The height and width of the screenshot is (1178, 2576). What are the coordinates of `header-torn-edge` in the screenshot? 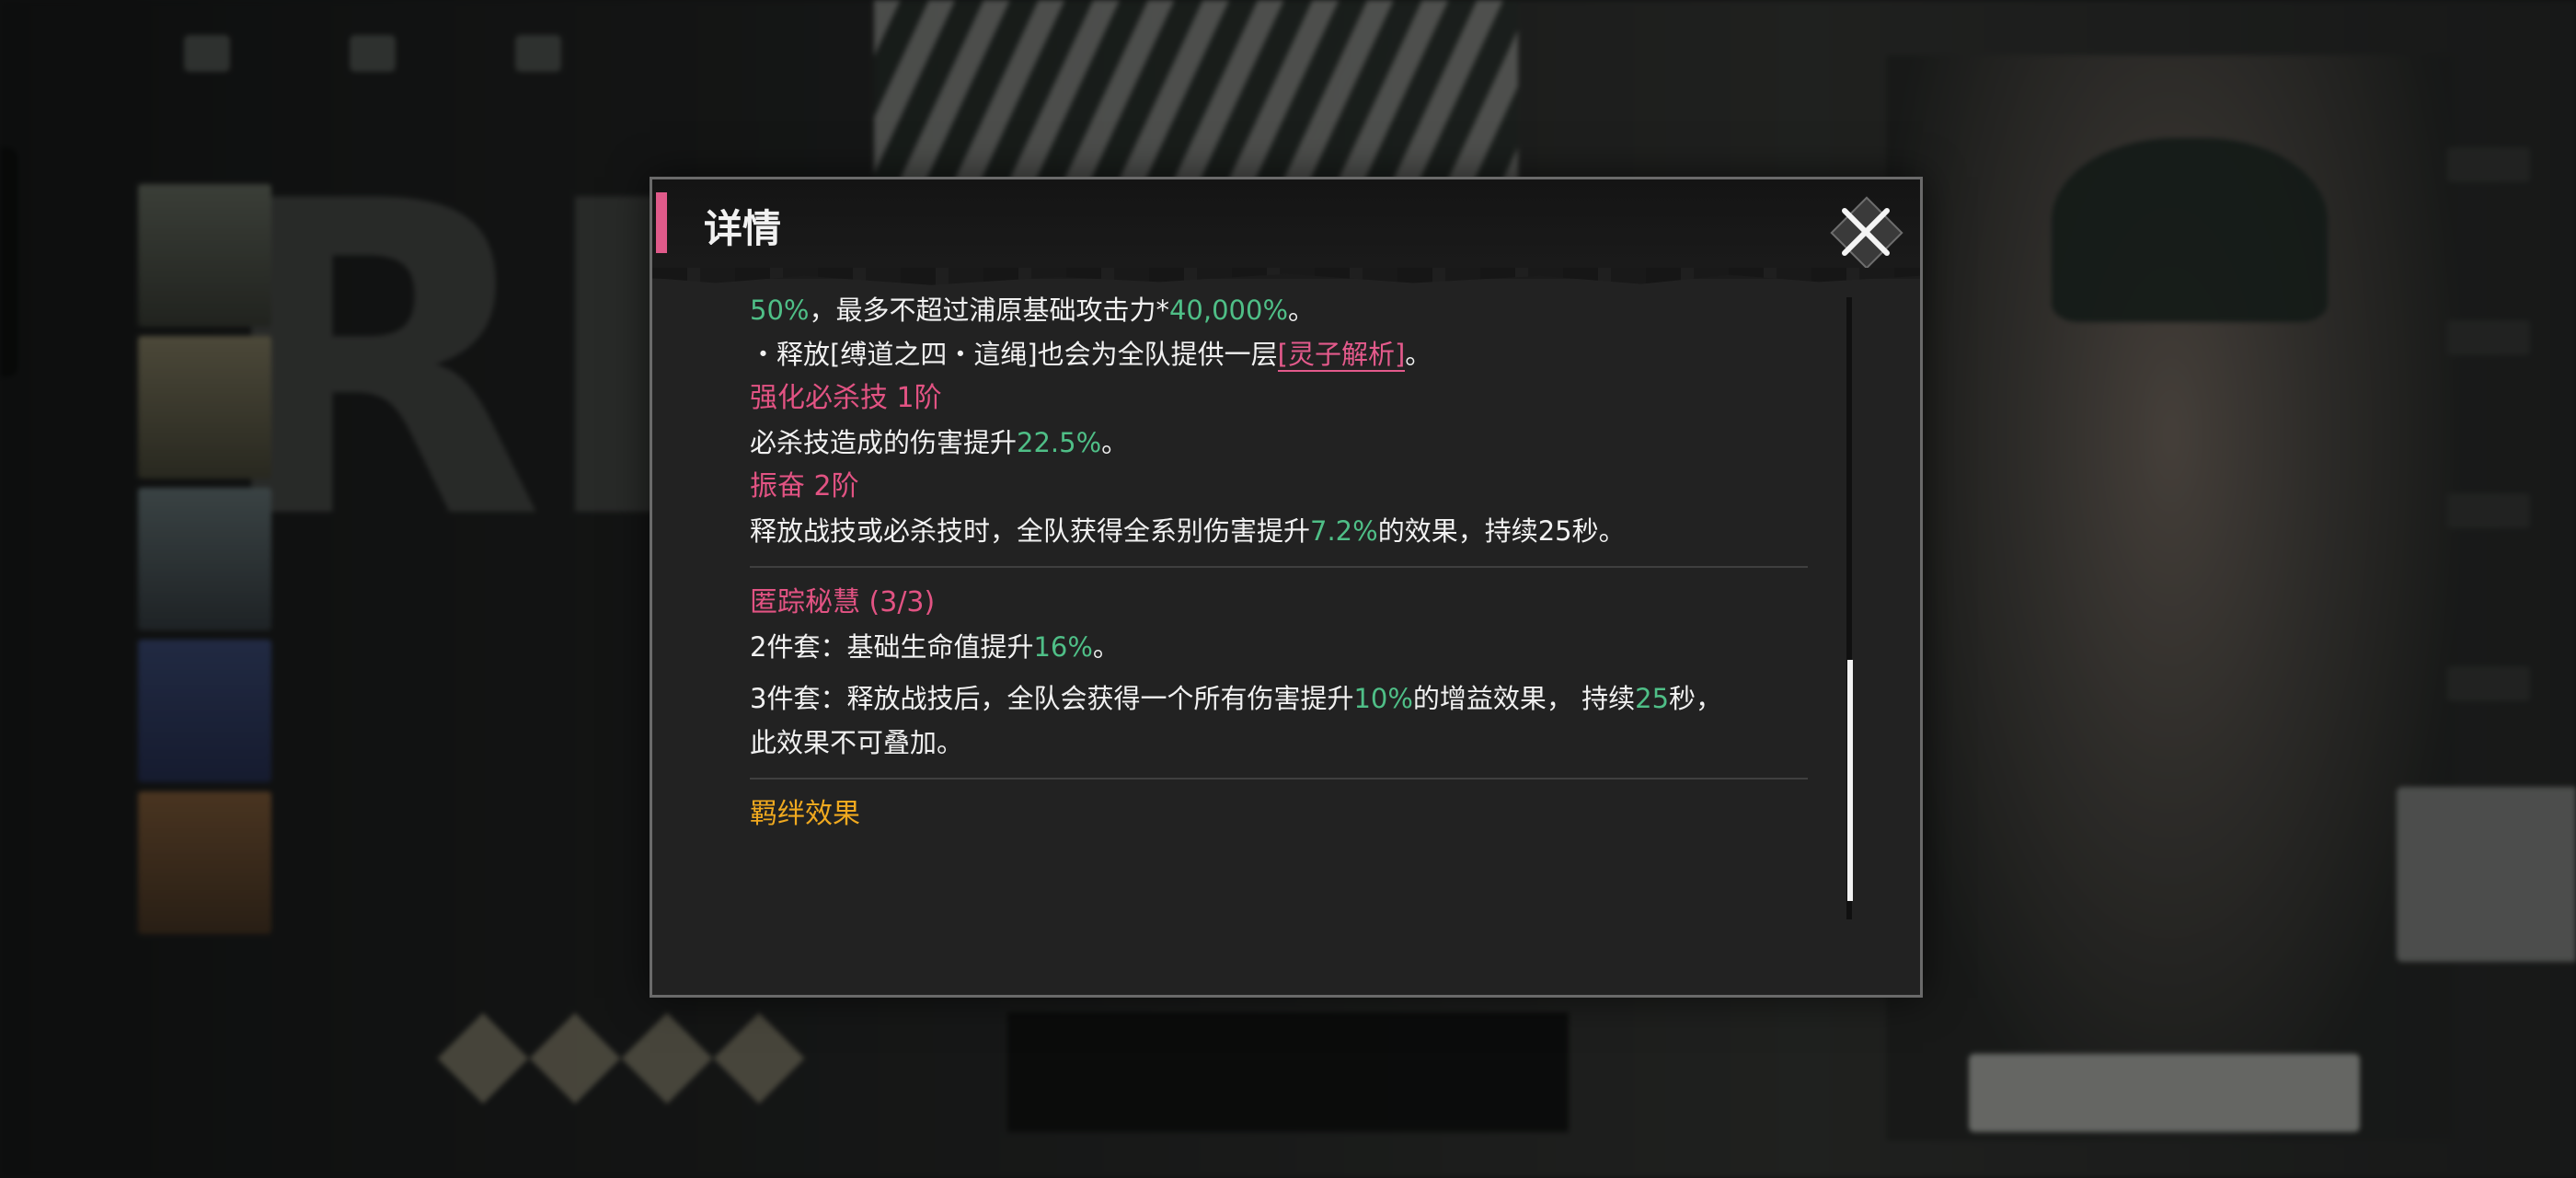 It's located at (1286, 276).